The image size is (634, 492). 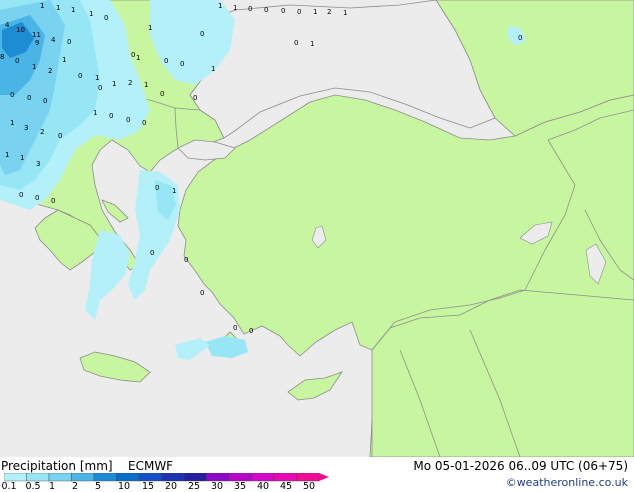 What do you see at coordinates (151, 466) in the screenshot?
I see `model-name: ECMWF` at bounding box center [151, 466].